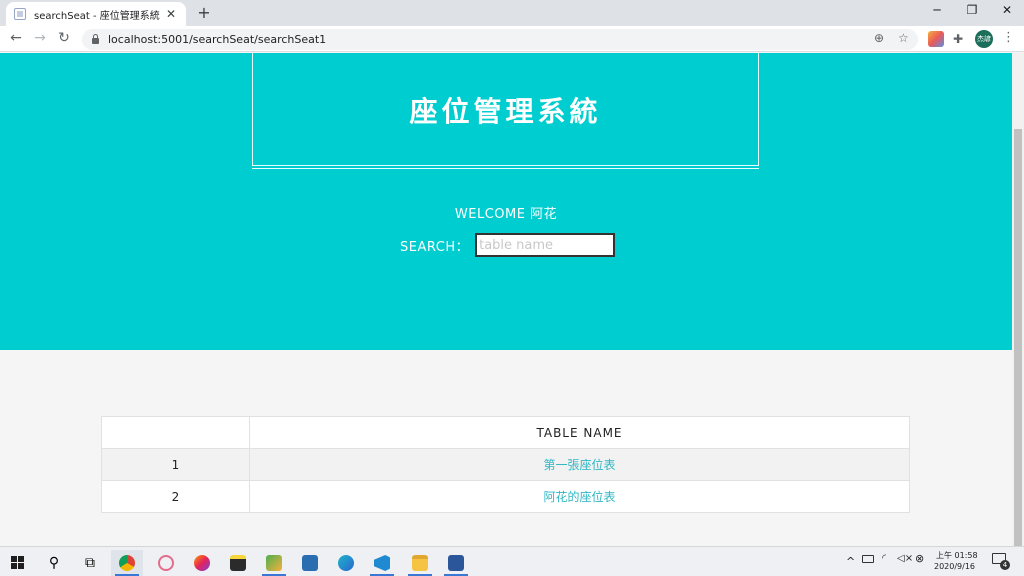 The height and width of the screenshot is (576, 1024). What do you see at coordinates (972, 10) in the screenshot?
I see `restore-button: ❐` at bounding box center [972, 10].